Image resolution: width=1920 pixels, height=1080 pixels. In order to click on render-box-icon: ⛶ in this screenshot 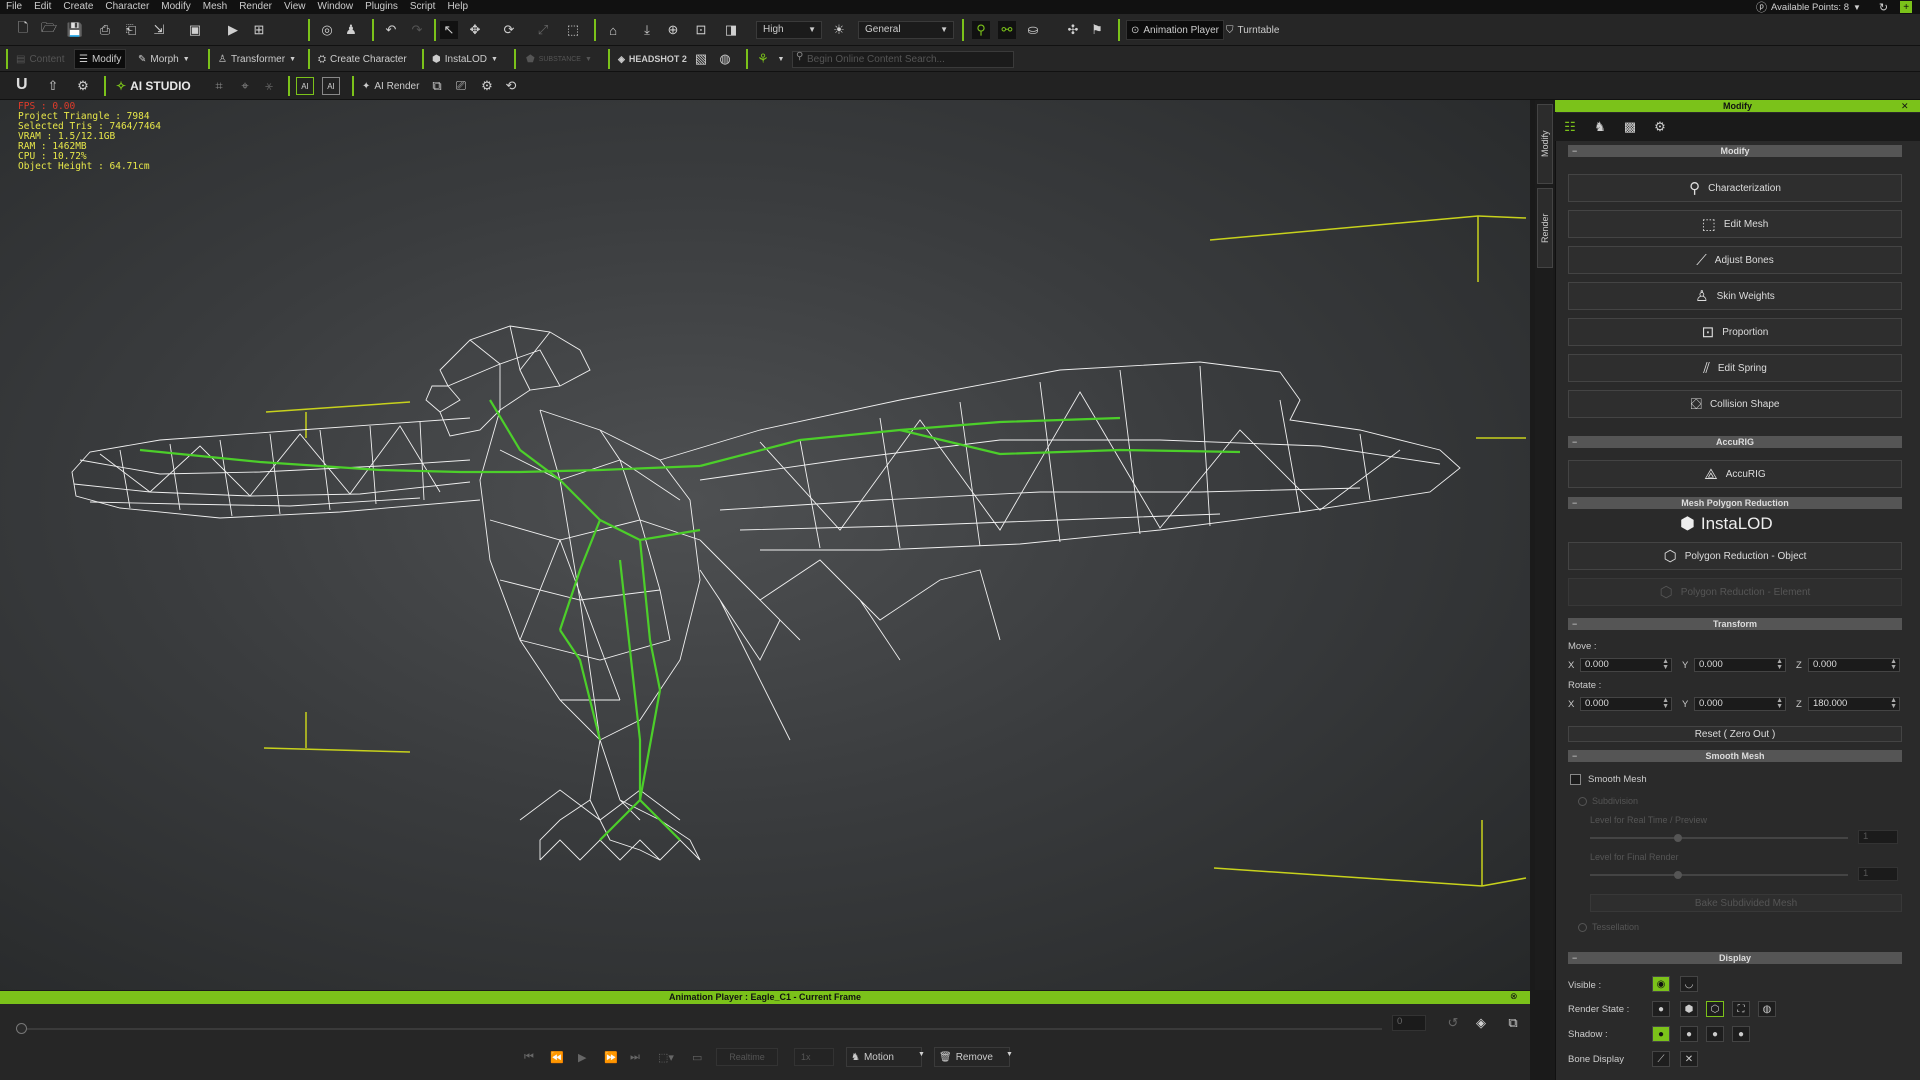, I will do `click(1741, 1009)`.